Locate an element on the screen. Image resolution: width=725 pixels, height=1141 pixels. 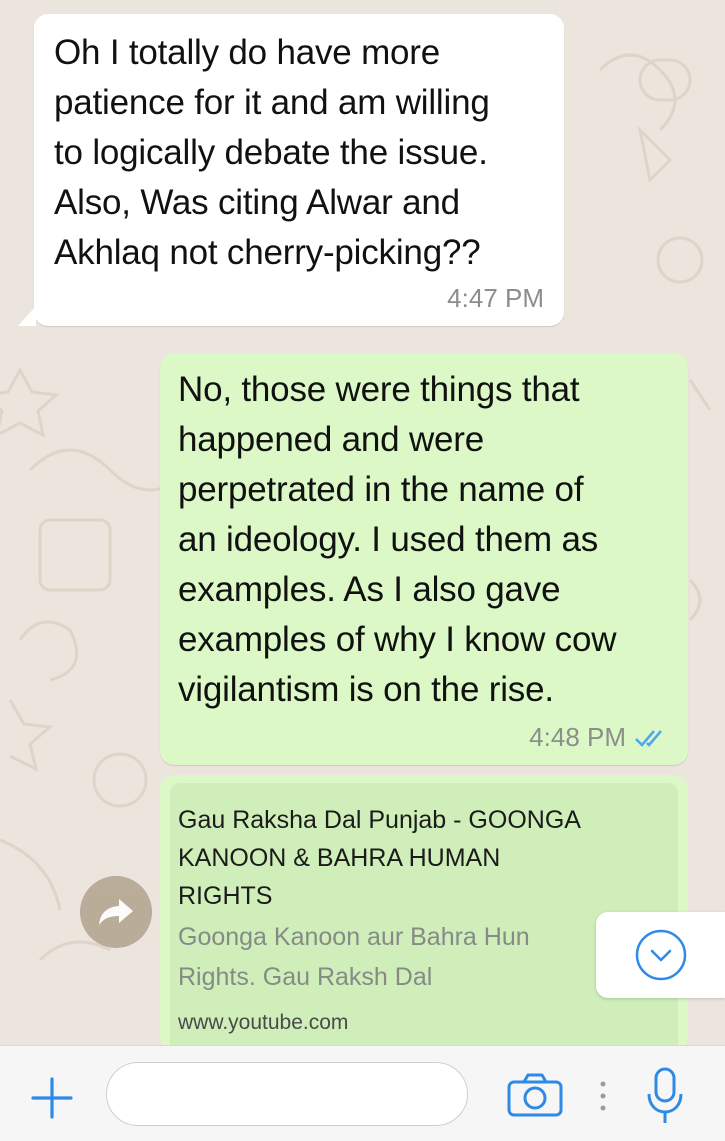
plus-icon is located at coordinates (52, 1098).